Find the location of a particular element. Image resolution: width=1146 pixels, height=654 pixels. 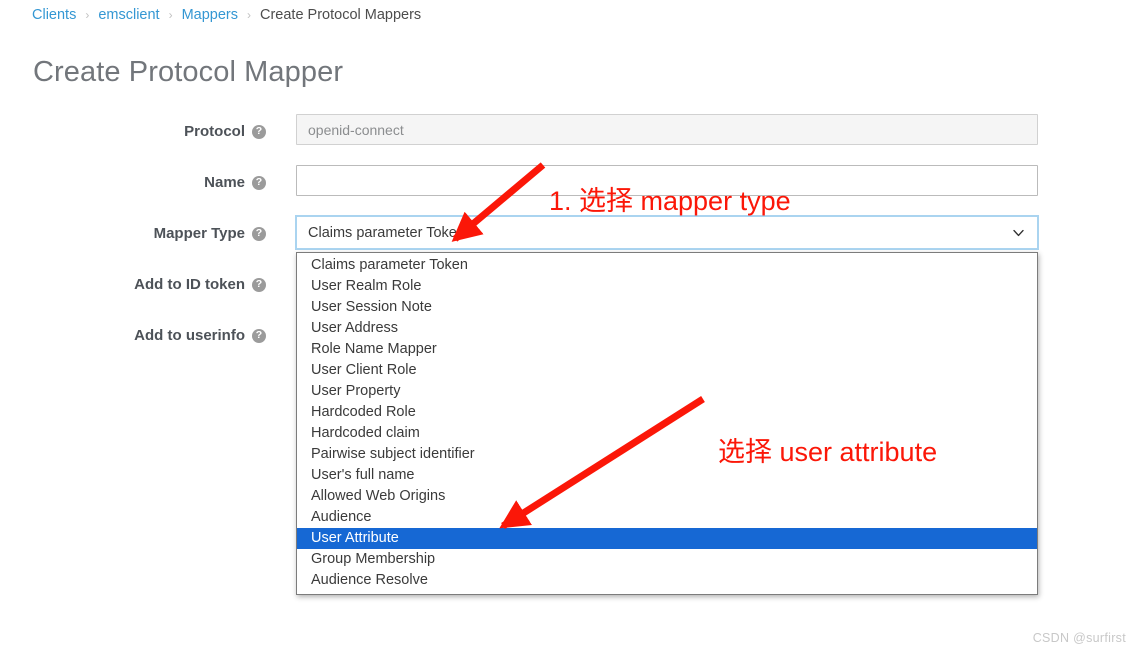

breadcrumb-item-current: Create Protocol Mappers is located at coordinates (341, 15).